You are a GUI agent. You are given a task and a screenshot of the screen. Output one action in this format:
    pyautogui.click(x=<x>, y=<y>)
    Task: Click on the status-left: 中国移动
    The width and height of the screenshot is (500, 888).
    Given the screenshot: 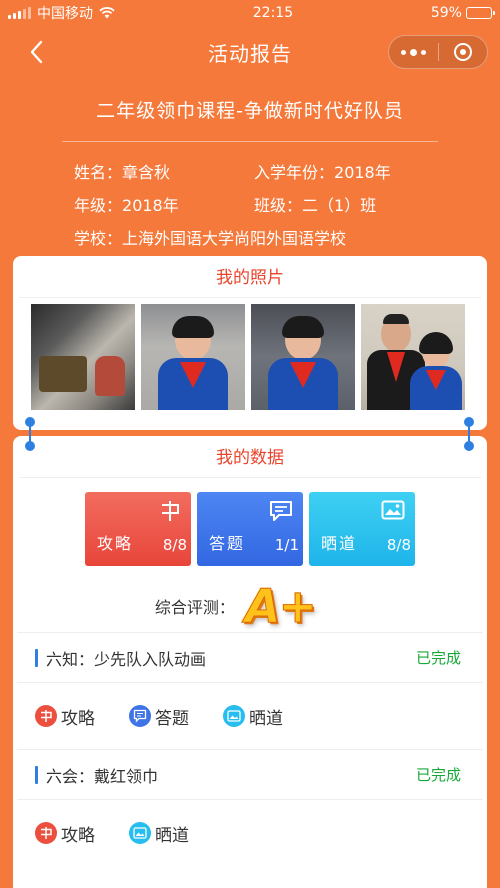 What is the action you would take?
    pyautogui.click(x=61, y=13)
    